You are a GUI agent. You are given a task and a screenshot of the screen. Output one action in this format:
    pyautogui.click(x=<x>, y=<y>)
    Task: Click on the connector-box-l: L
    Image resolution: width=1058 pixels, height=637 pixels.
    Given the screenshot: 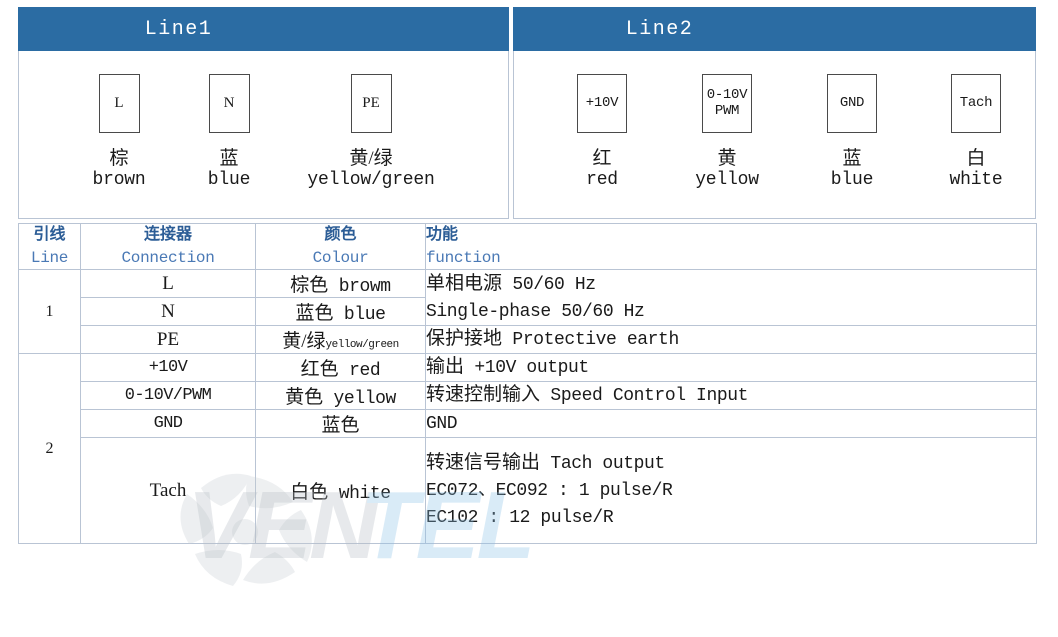 What is the action you would take?
    pyautogui.click(x=119, y=103)
    